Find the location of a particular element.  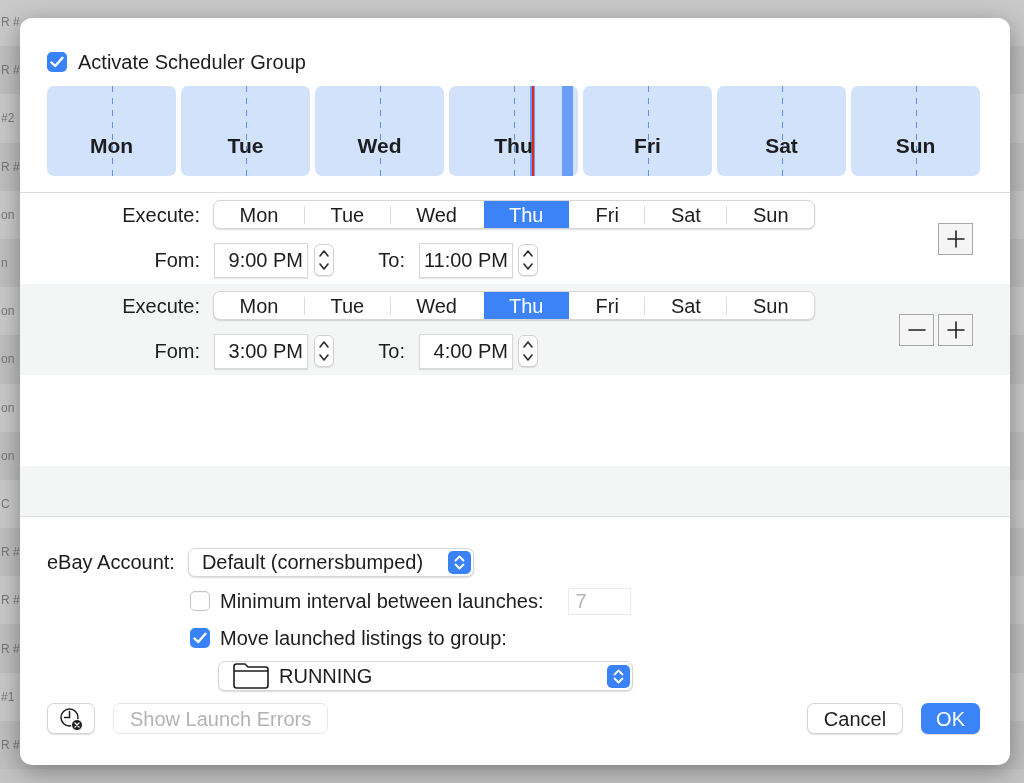

day-label: Wed is located at coordinates (379, 145).